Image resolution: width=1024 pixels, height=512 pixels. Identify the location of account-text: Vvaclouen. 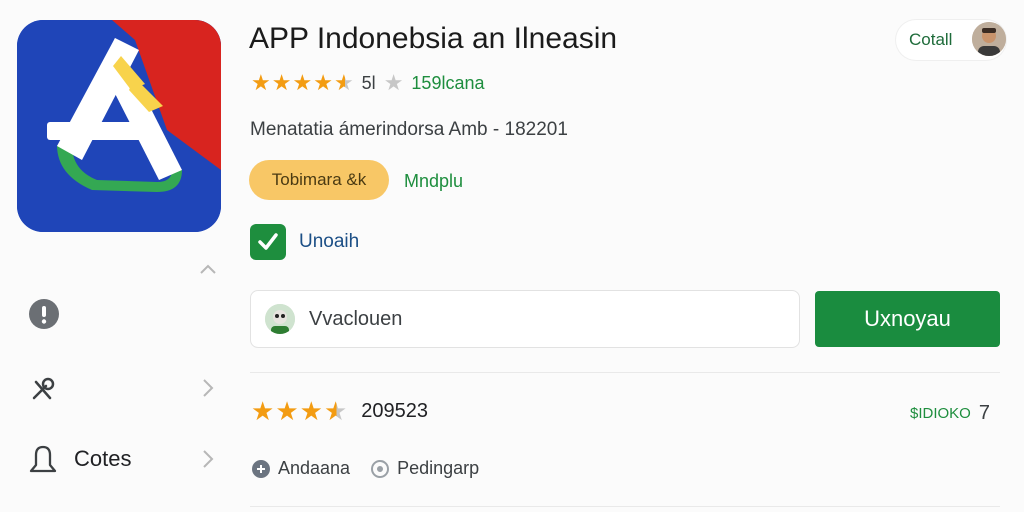
(356, 318).